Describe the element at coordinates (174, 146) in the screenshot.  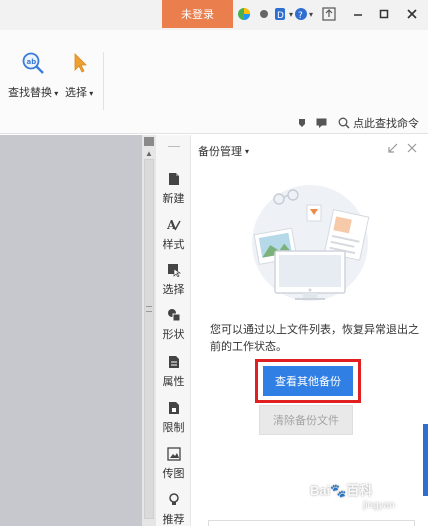
I see `sidebar-grip` at that location.